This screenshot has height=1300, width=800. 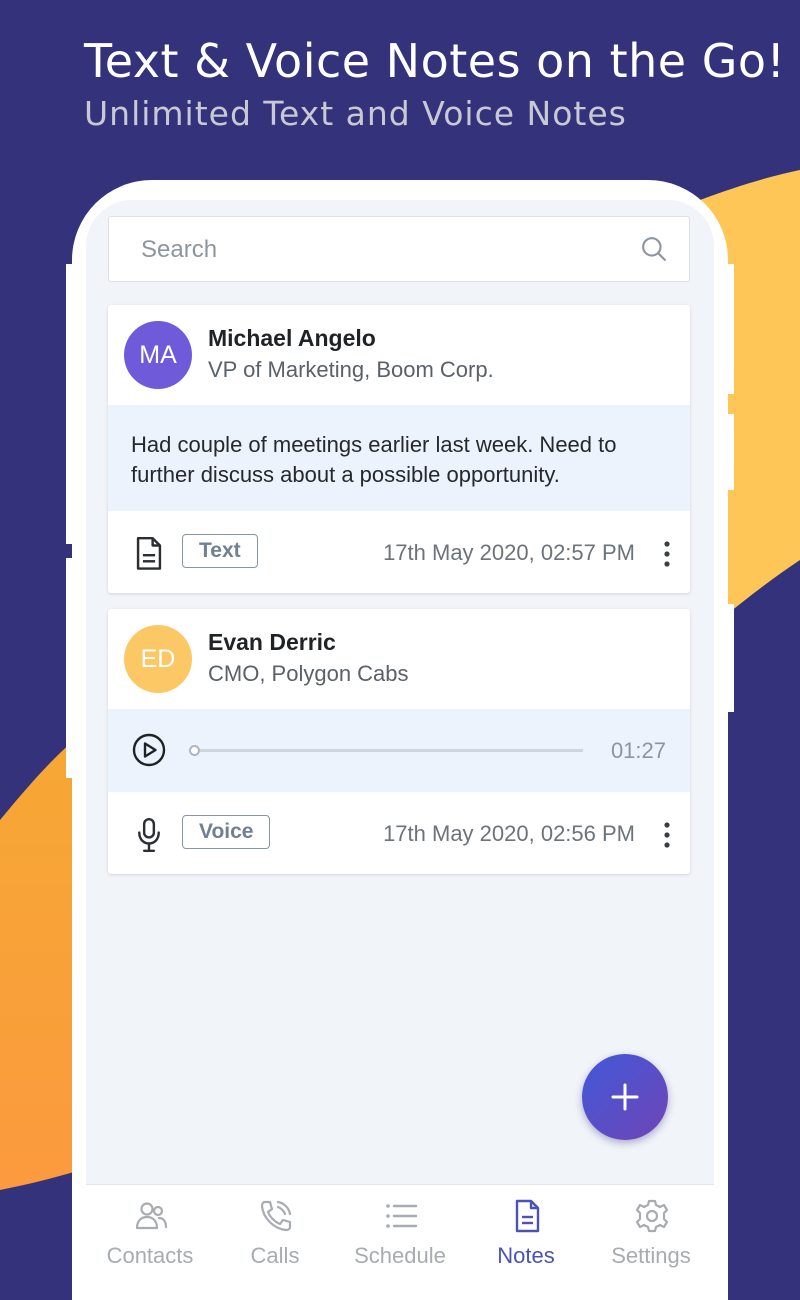 I want to click on note-card-footer: Voice 17th May 2020, 02:56 PM, so click(x=399, y=833).